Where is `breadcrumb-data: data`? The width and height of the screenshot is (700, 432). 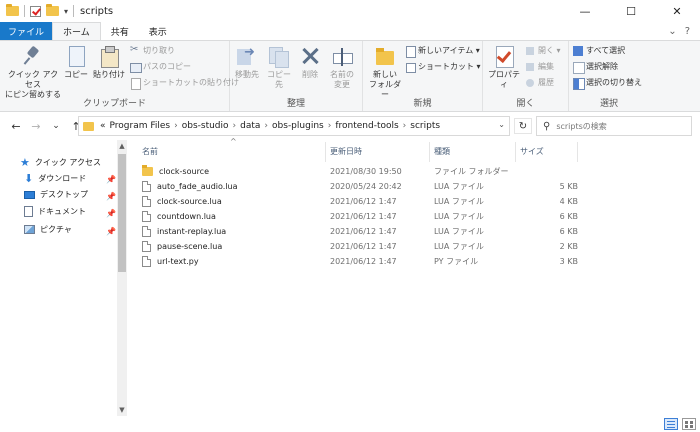 breadcrumb-data: data is located at coordinates (250, 126).